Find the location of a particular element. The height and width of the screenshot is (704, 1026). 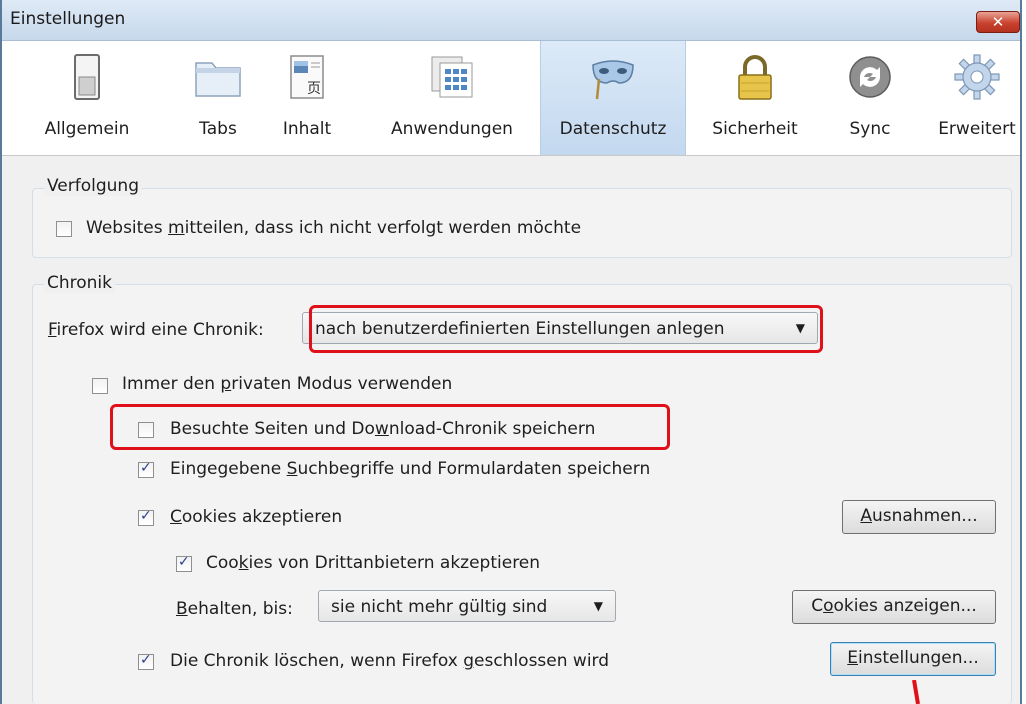

annotation-arrow is located at coordinates (916, 692).